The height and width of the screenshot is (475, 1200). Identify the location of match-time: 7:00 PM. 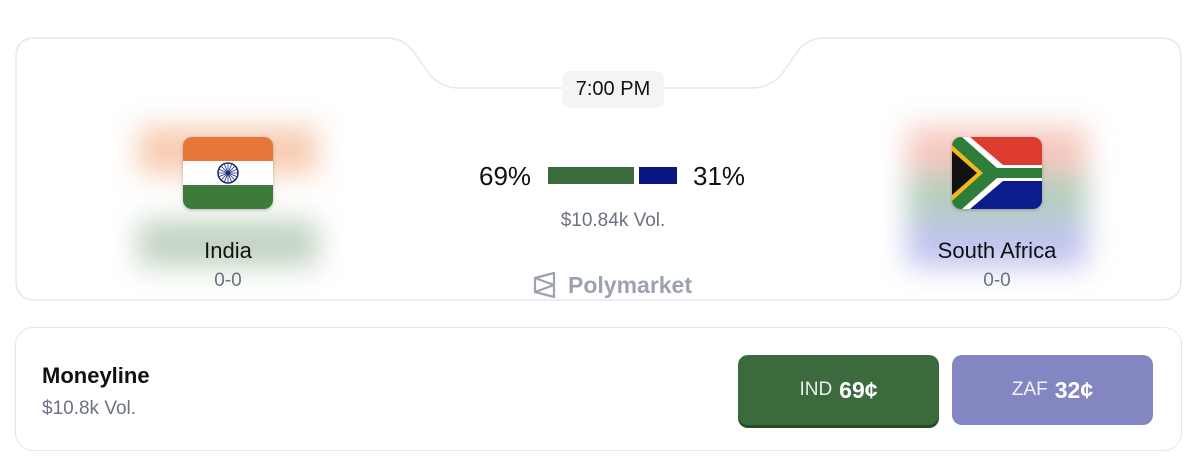
(613, 89).